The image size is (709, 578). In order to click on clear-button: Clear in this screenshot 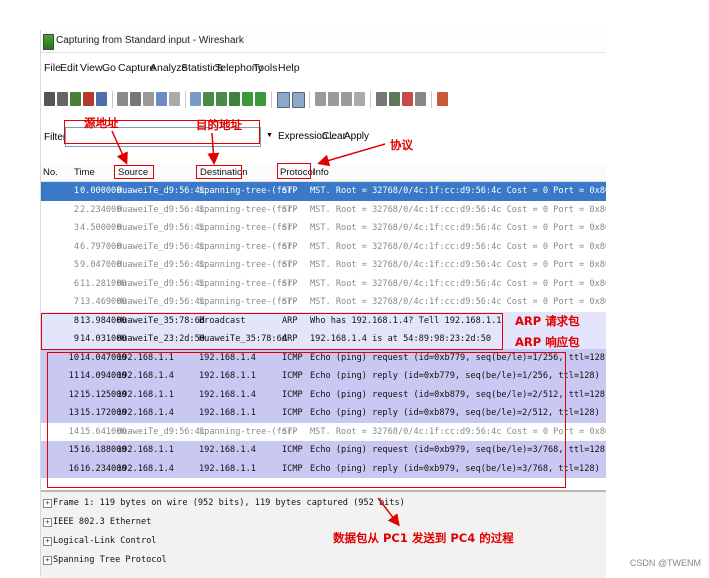, I will do `click(334, 136)`.